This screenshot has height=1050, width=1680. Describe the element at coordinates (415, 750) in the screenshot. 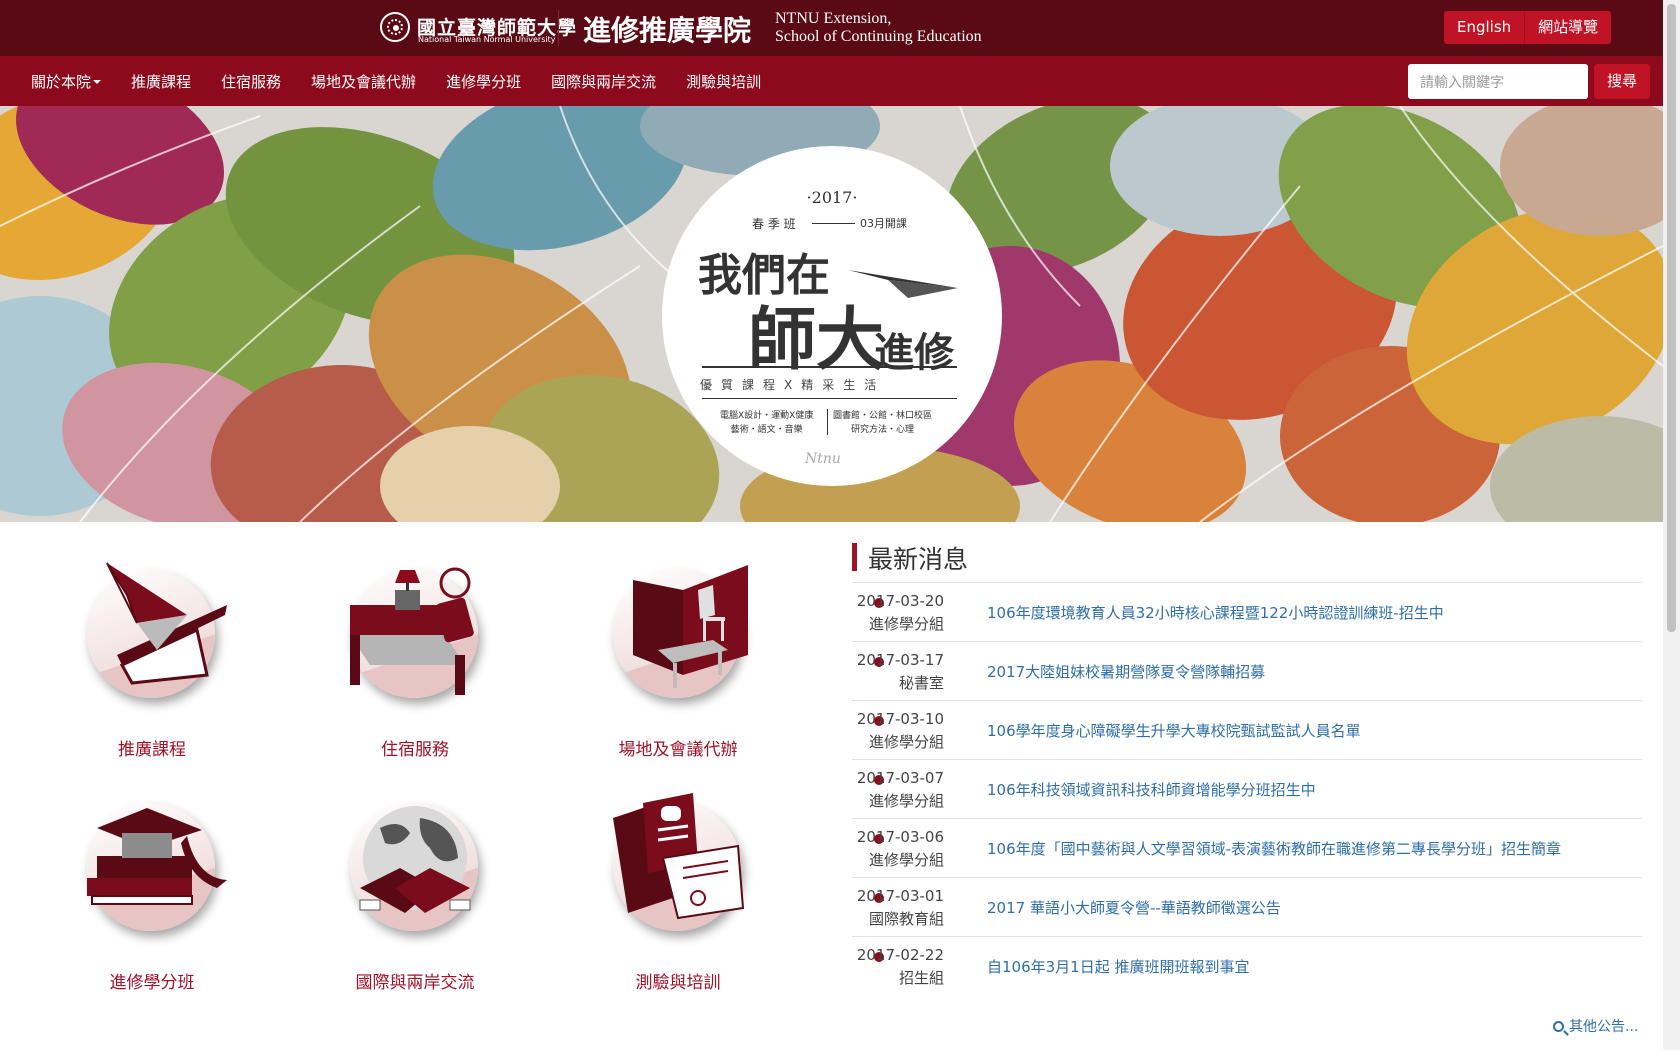

I see `service-label: 住宿服務` at that location.